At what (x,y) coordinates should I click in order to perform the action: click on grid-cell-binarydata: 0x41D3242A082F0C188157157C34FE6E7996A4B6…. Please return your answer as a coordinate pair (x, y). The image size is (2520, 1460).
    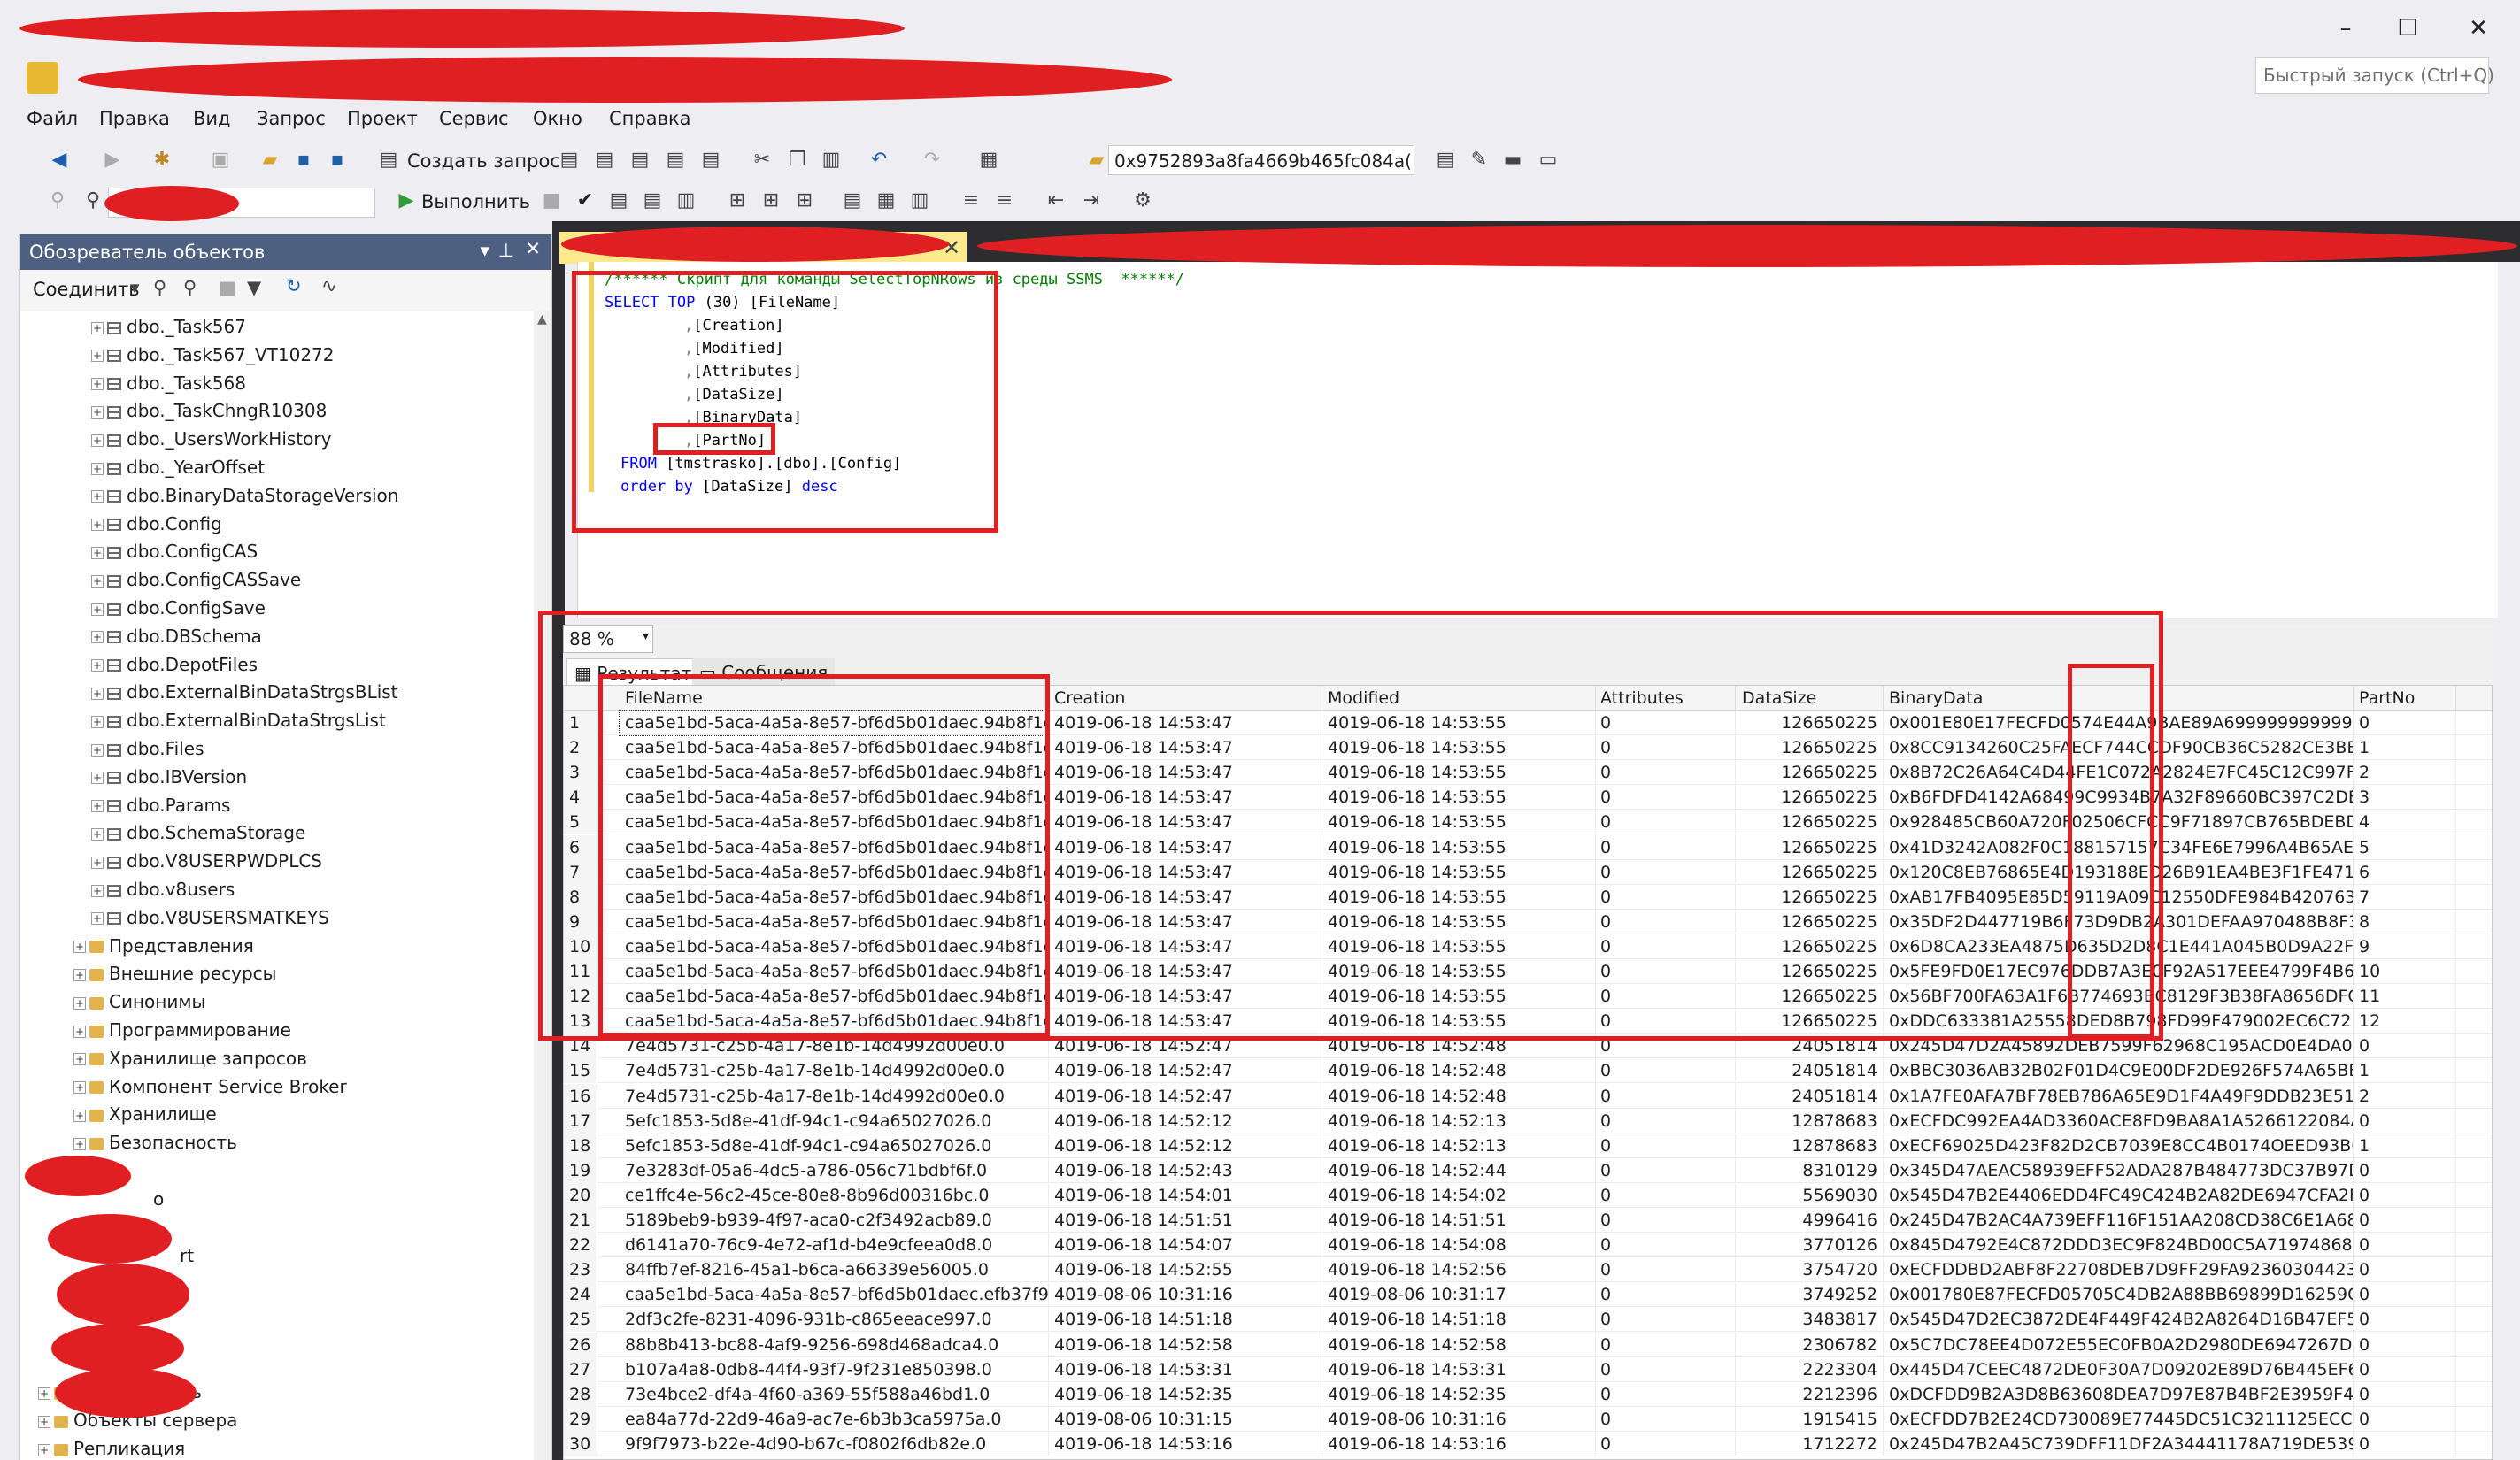
    Looking at the image, I should click on (2119, 847).